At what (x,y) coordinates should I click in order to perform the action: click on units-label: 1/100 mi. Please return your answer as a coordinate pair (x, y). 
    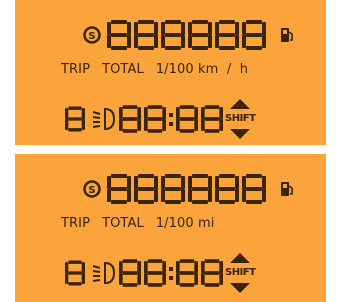
    Looking at the image, I should click on (185, 223).